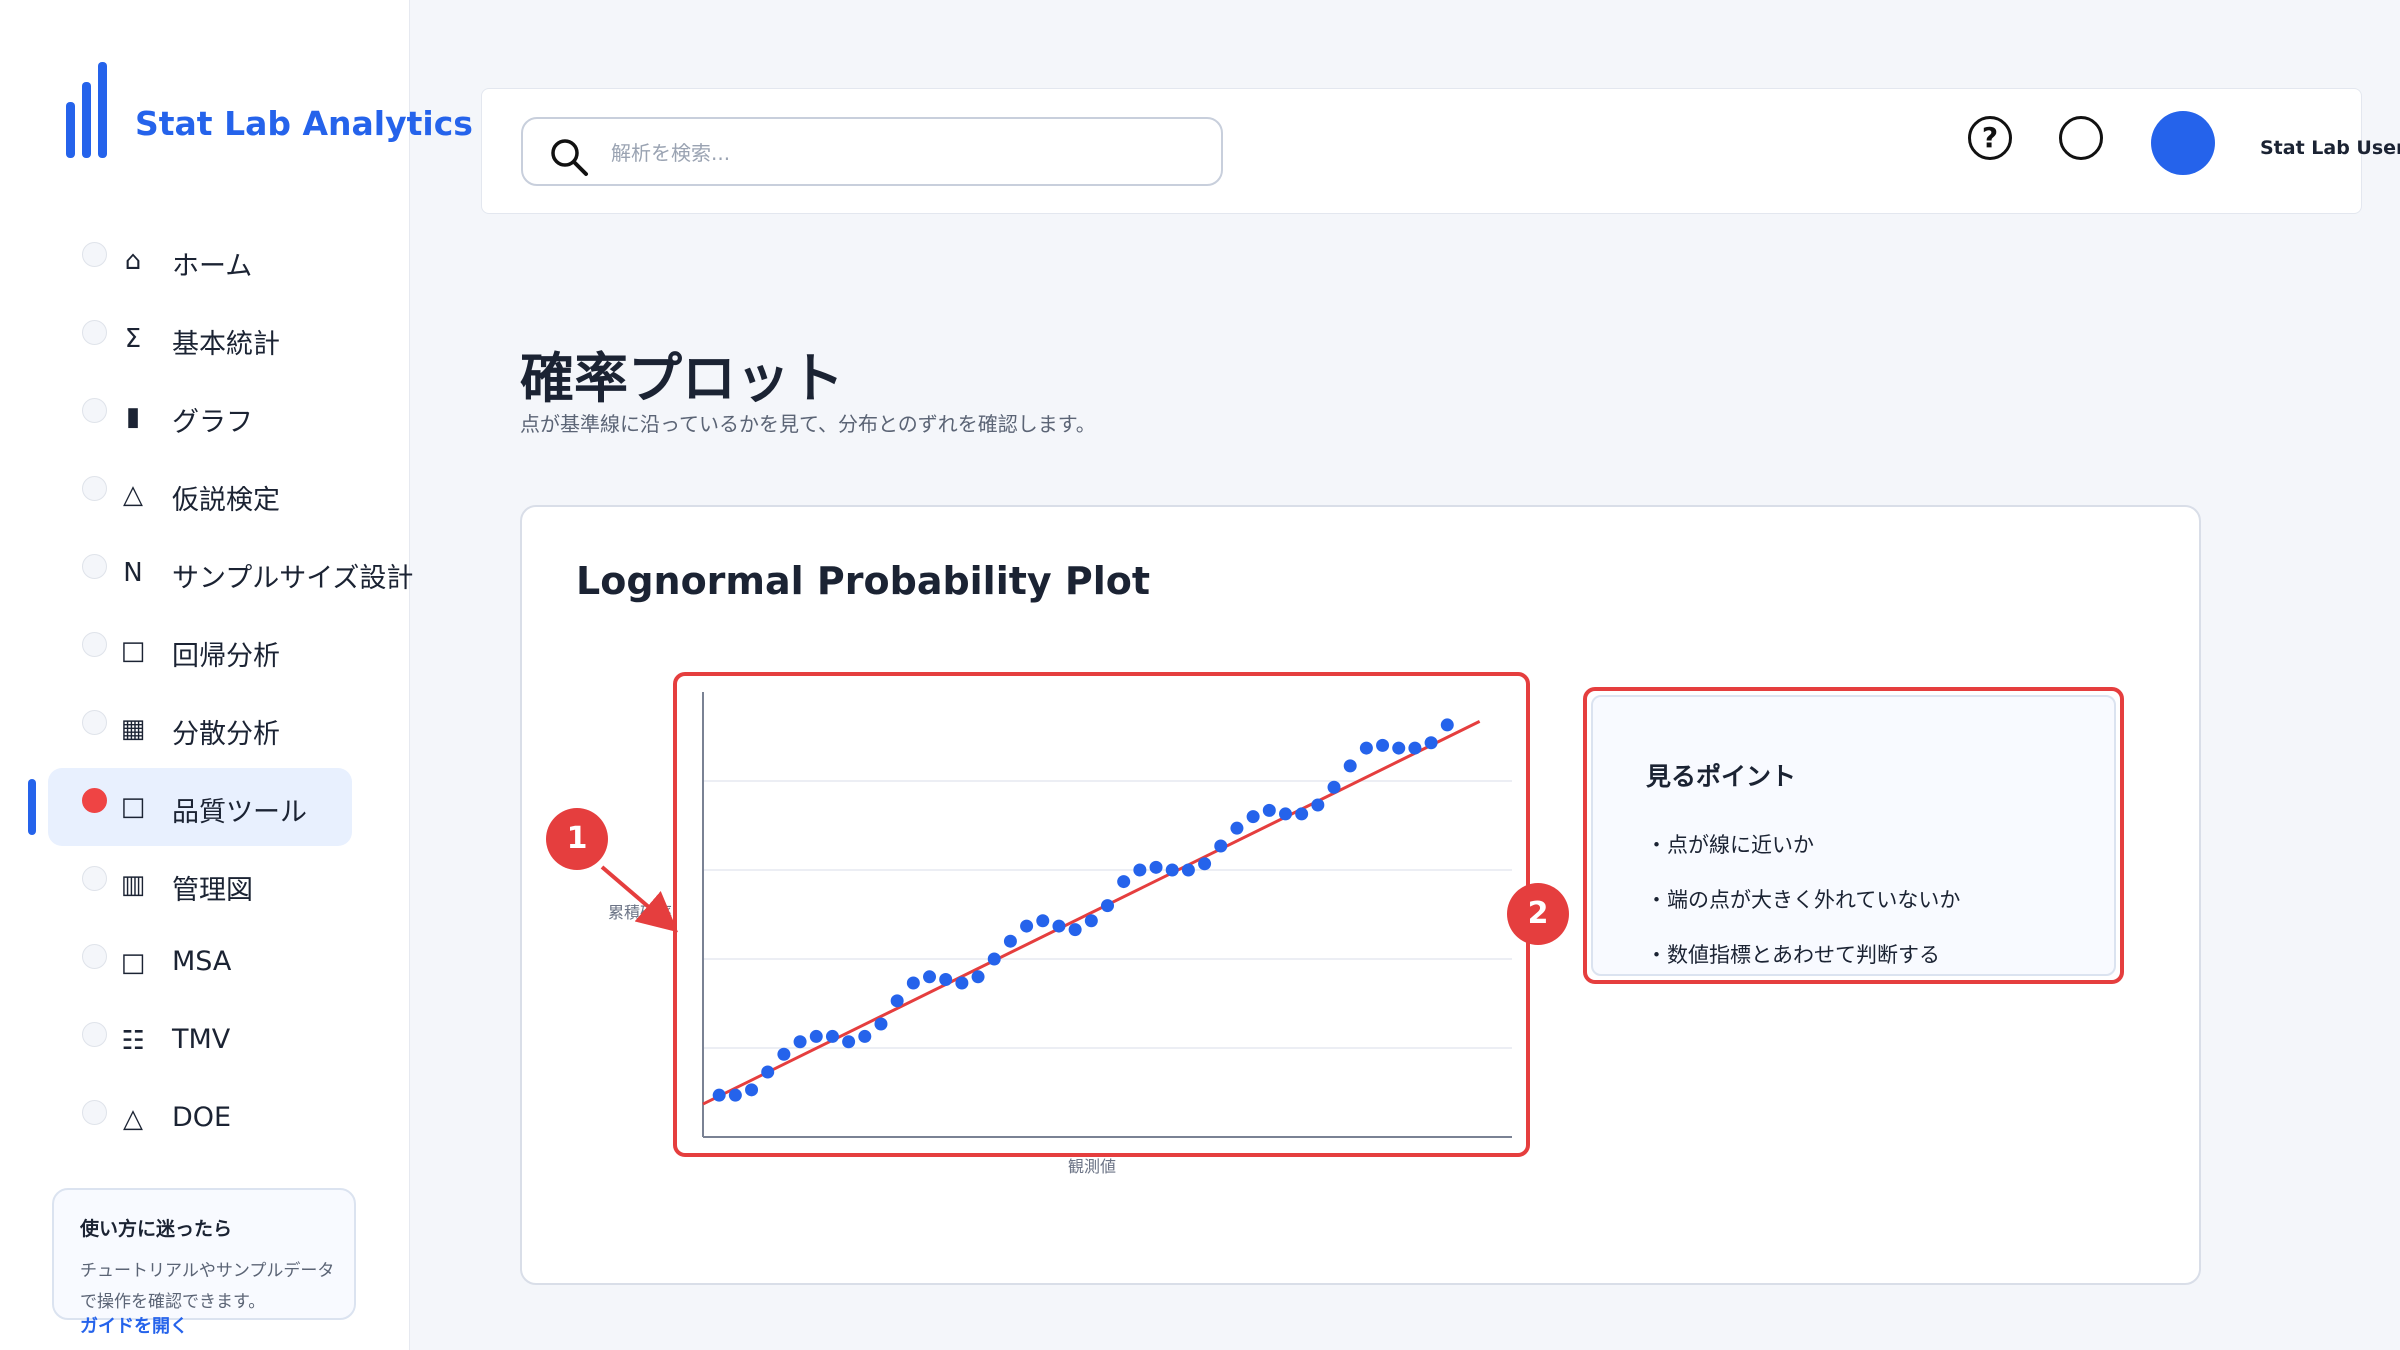  Describe the element at coordinates (1990, 138) in the screenshot. I see `help-icon: ?` at that location.